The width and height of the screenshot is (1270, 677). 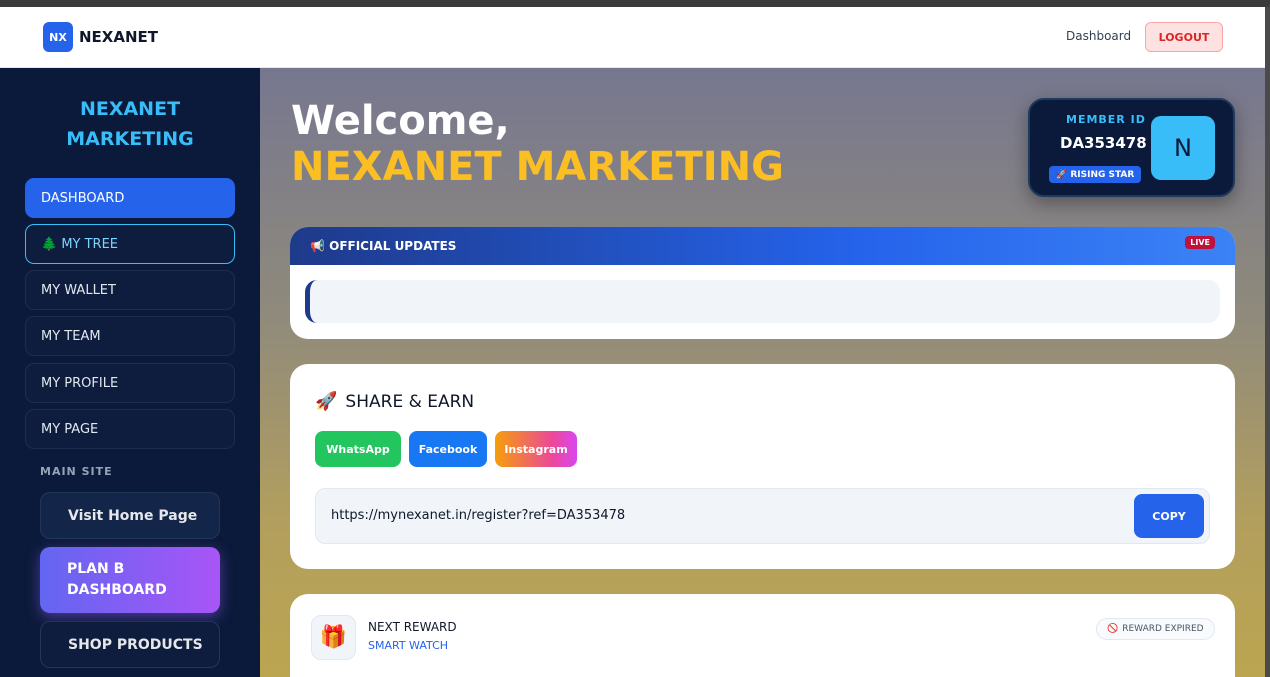 I want to click on plan-b-line1: PLAN B, so click(x=96, y=569).